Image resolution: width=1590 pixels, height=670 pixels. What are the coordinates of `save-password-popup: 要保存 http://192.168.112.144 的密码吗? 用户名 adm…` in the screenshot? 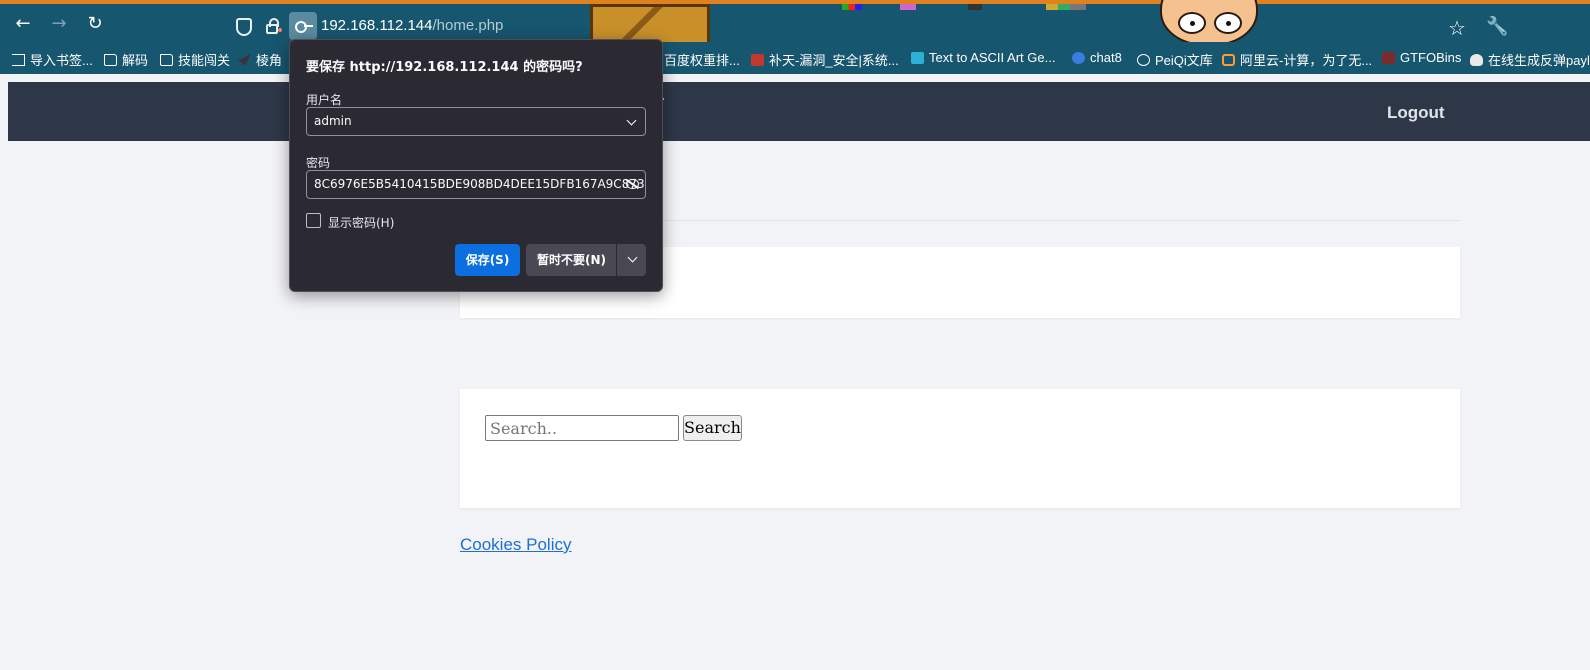 It's located at (476, 165).